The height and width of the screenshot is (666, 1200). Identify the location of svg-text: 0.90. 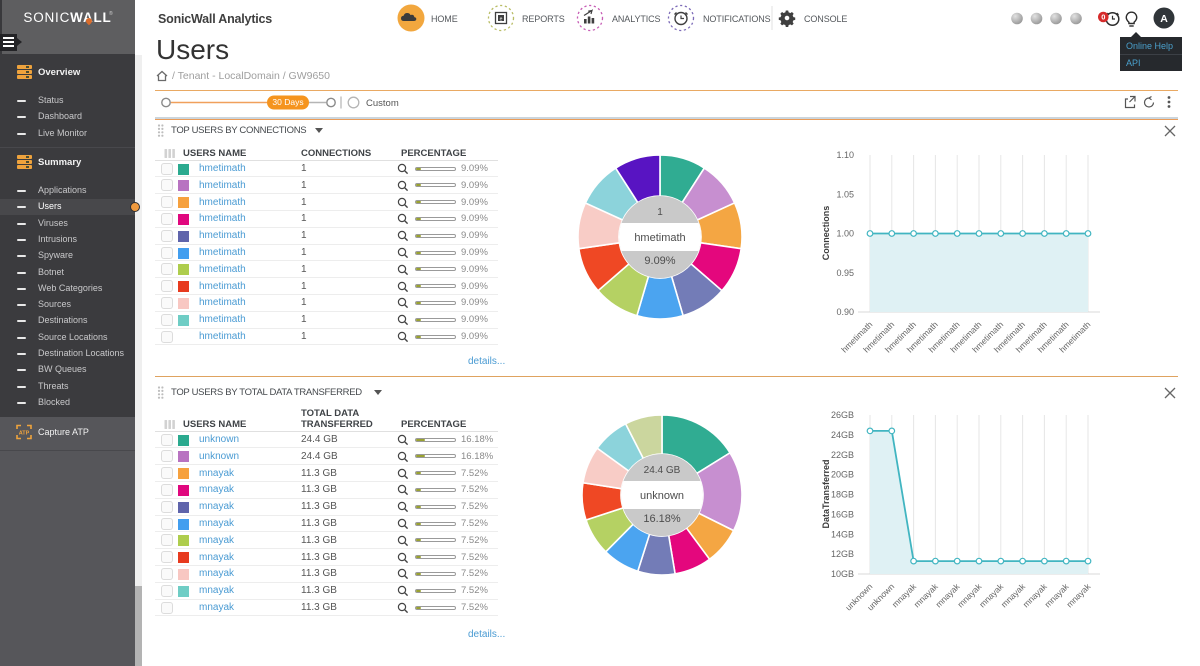
(845, 312).